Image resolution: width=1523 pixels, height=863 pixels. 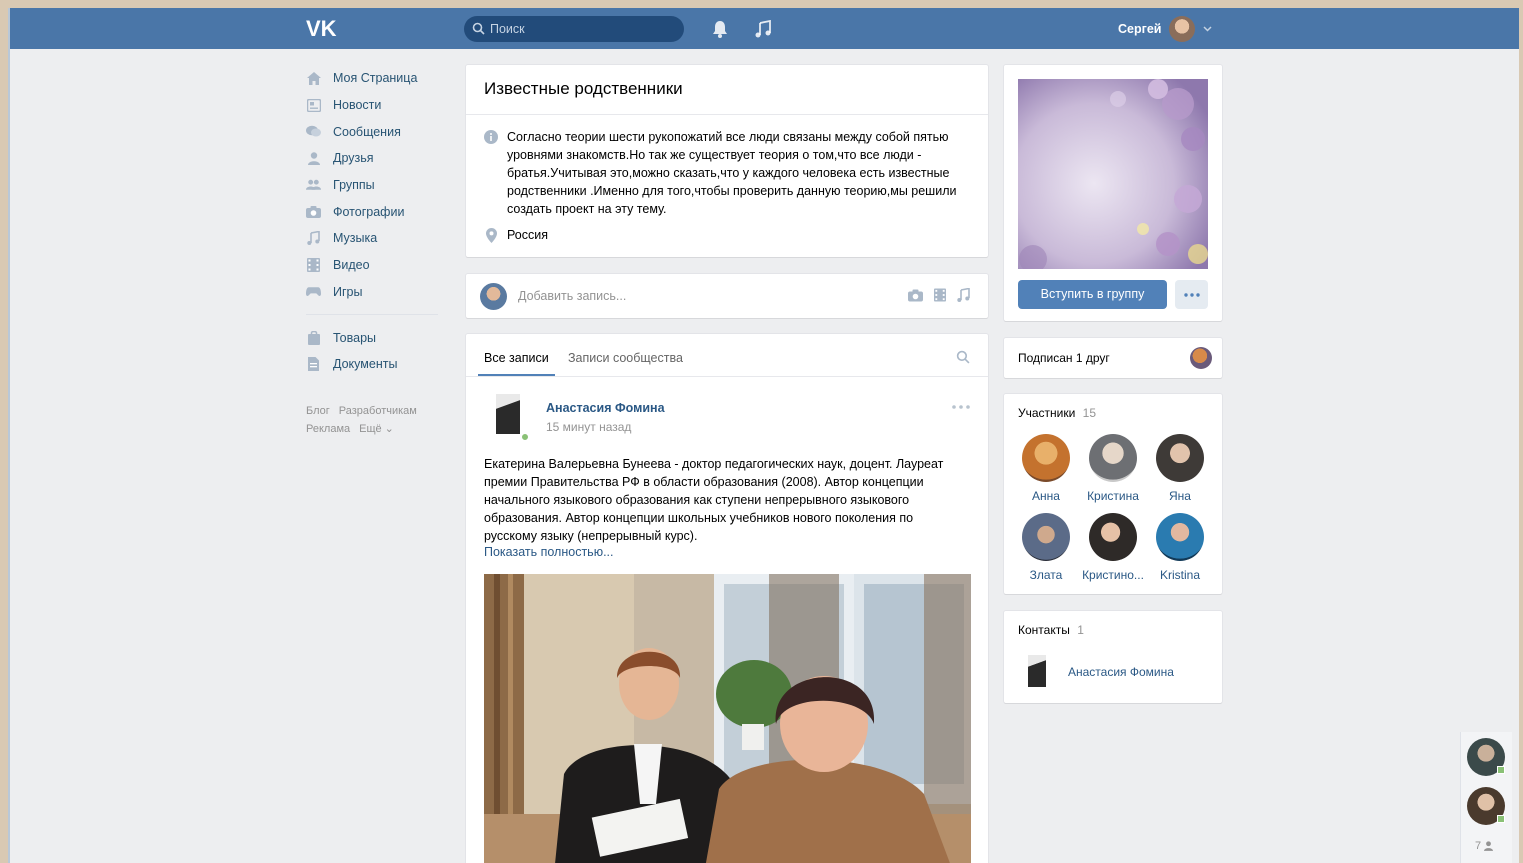 What do you see at coordinates (1113, 358) in the screenshot?
I see `friends-subscribed-card: Подписан 1 друг` at bounding box center [1113, 358].